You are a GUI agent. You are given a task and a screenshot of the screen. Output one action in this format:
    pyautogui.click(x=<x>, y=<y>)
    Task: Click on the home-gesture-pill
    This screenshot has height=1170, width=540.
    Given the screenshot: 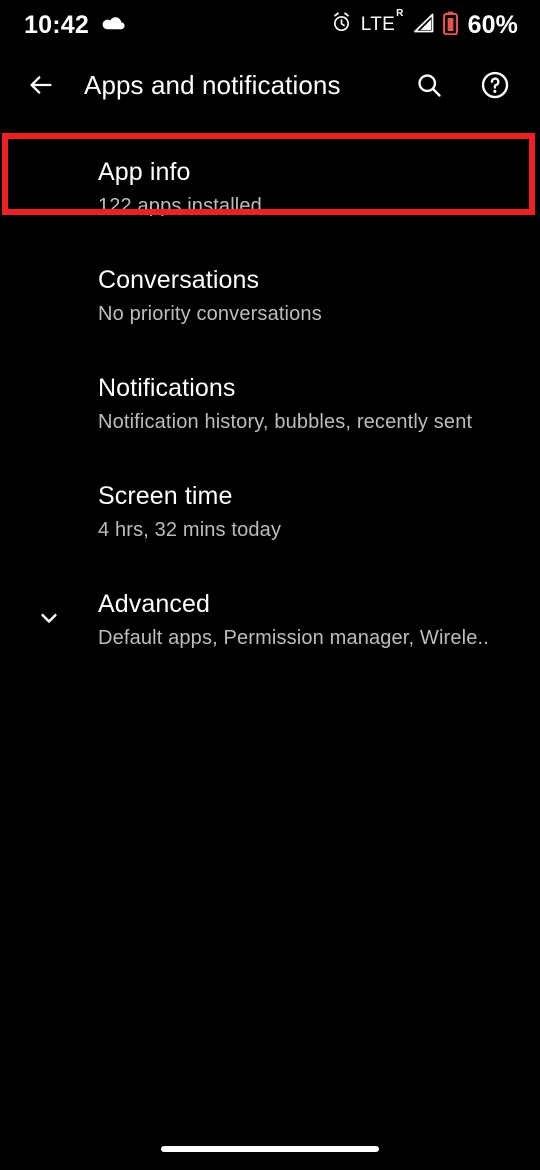 What is the action you would take?
    pyautogui.click(x=270, y=1149)
    